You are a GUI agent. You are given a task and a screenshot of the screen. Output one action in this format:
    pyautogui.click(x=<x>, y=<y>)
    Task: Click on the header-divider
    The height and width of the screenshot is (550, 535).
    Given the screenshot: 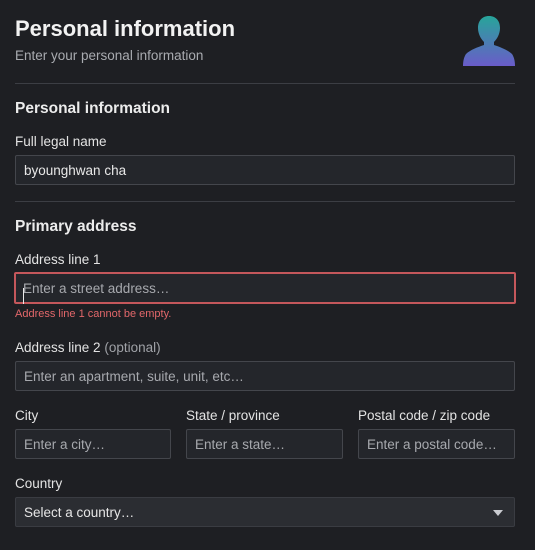 What is the action you would take?
    pyautogui.click(x=265, y=83)
    